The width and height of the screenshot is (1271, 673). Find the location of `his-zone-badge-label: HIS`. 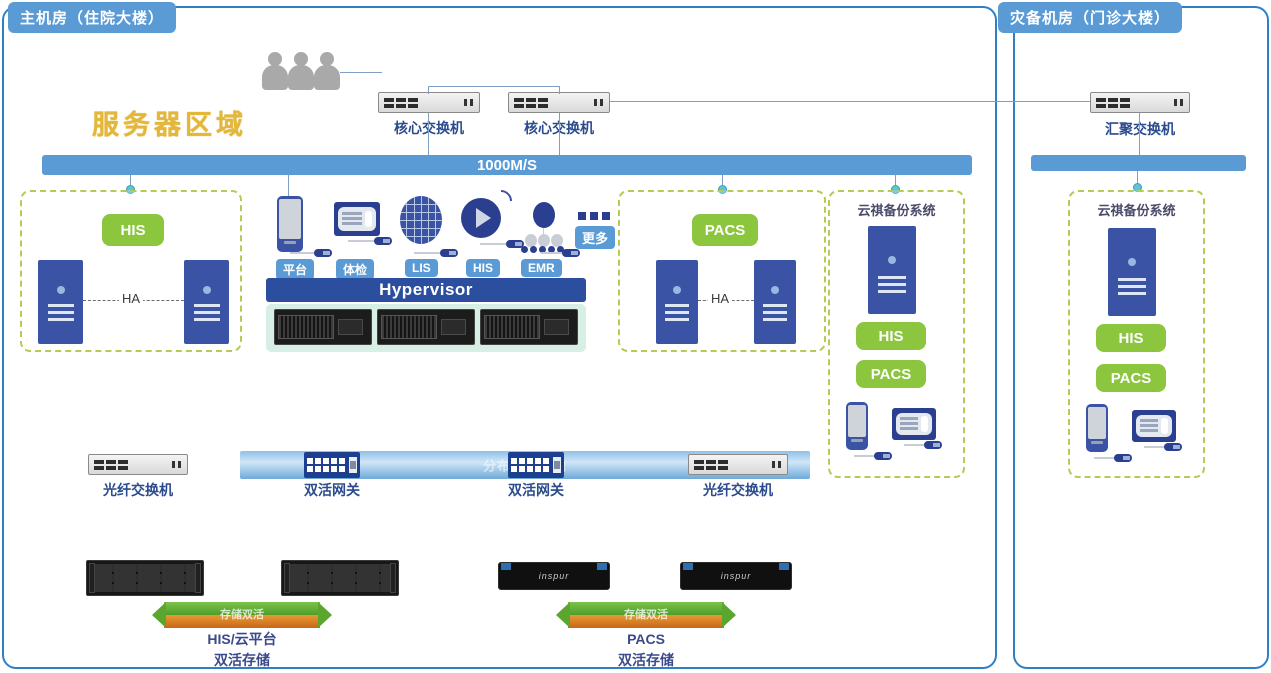

his-zone-badge-label: HIS is located at coordinates (133, 230).